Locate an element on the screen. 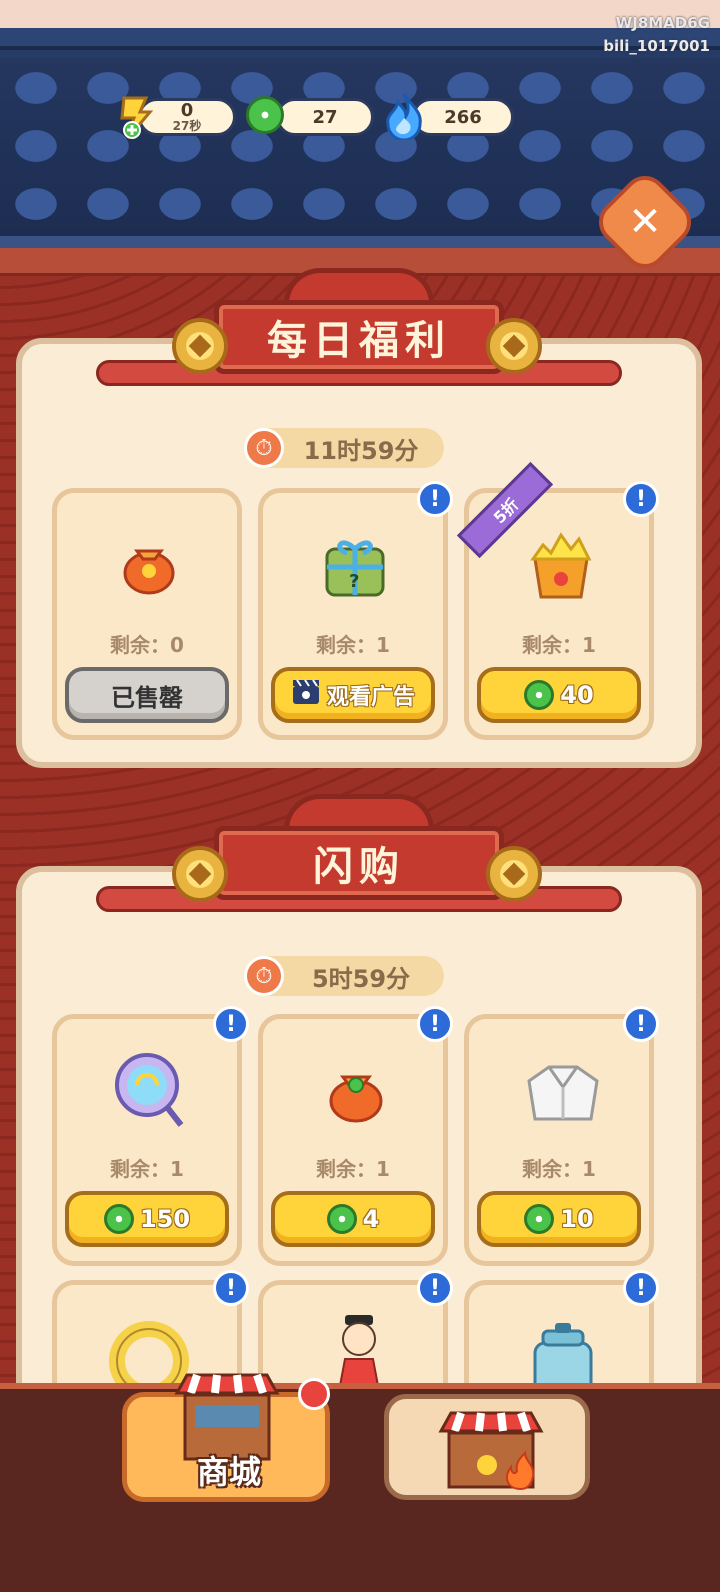 The width and height of the screenshot is (720, 1592). flame-value: 266 is located at coordinates (463, 117).